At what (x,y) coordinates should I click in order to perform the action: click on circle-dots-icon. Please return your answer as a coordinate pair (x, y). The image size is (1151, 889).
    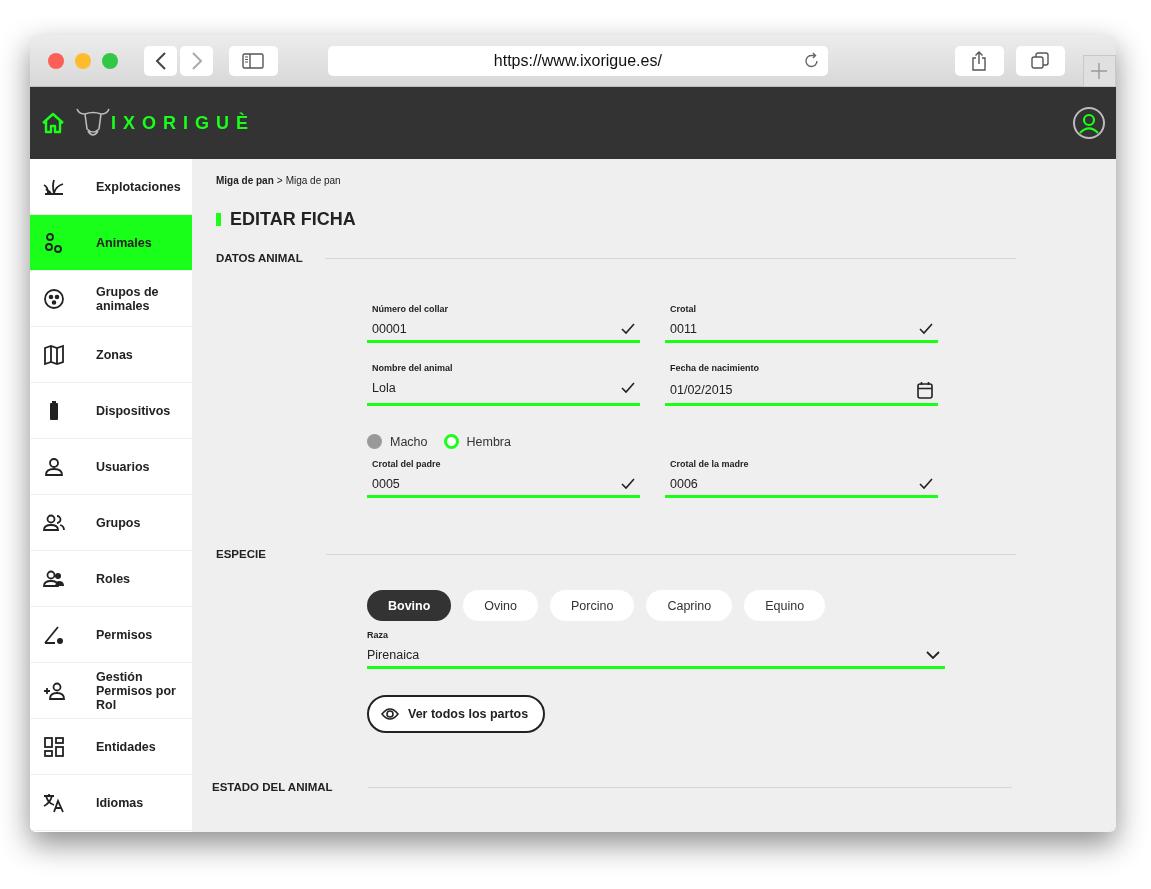
    Looking at the image, I should click on (54, 298).